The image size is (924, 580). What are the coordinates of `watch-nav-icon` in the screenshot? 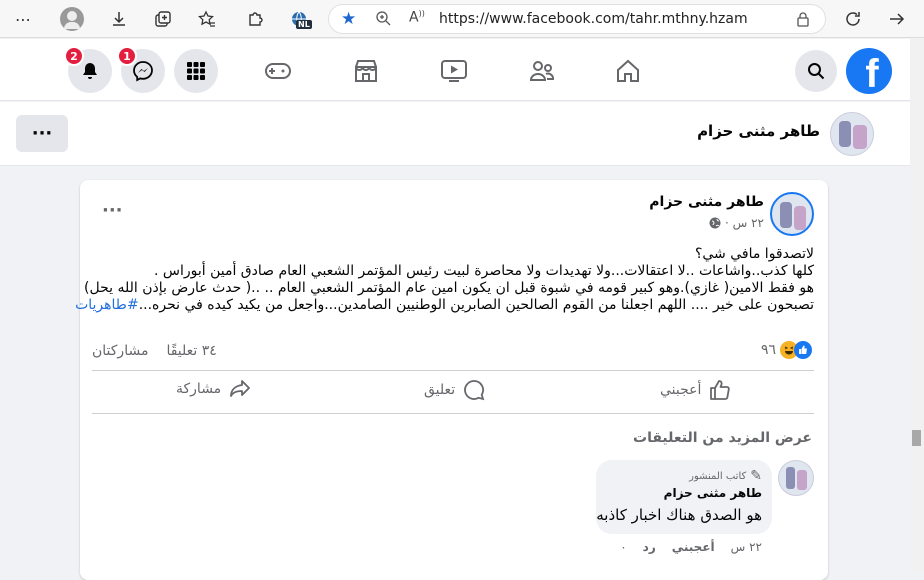 It's located at (454, 71).